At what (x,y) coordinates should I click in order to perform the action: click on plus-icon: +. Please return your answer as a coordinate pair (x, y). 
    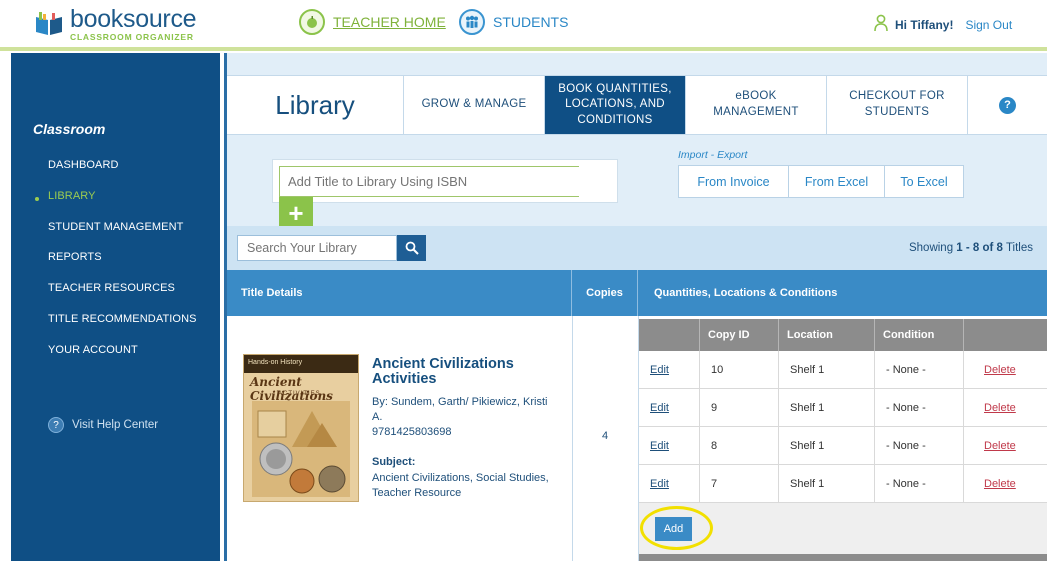
    Looking at the image, I should click on (296, 212).